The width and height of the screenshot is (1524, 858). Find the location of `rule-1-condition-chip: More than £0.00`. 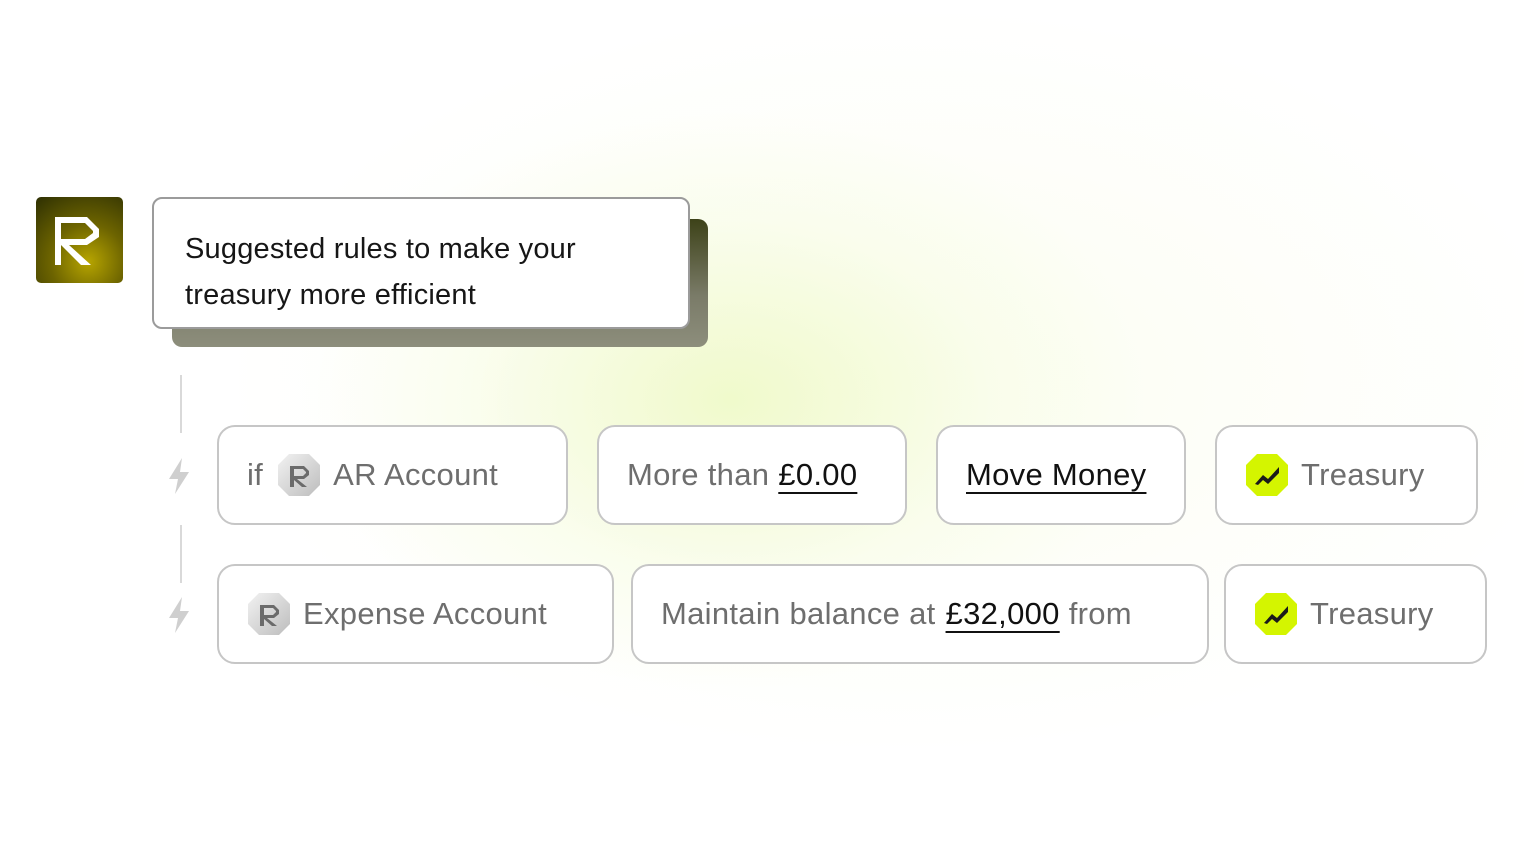

rule-1-condition-chip: More than £0.00 is located at coordinates (752, 475).